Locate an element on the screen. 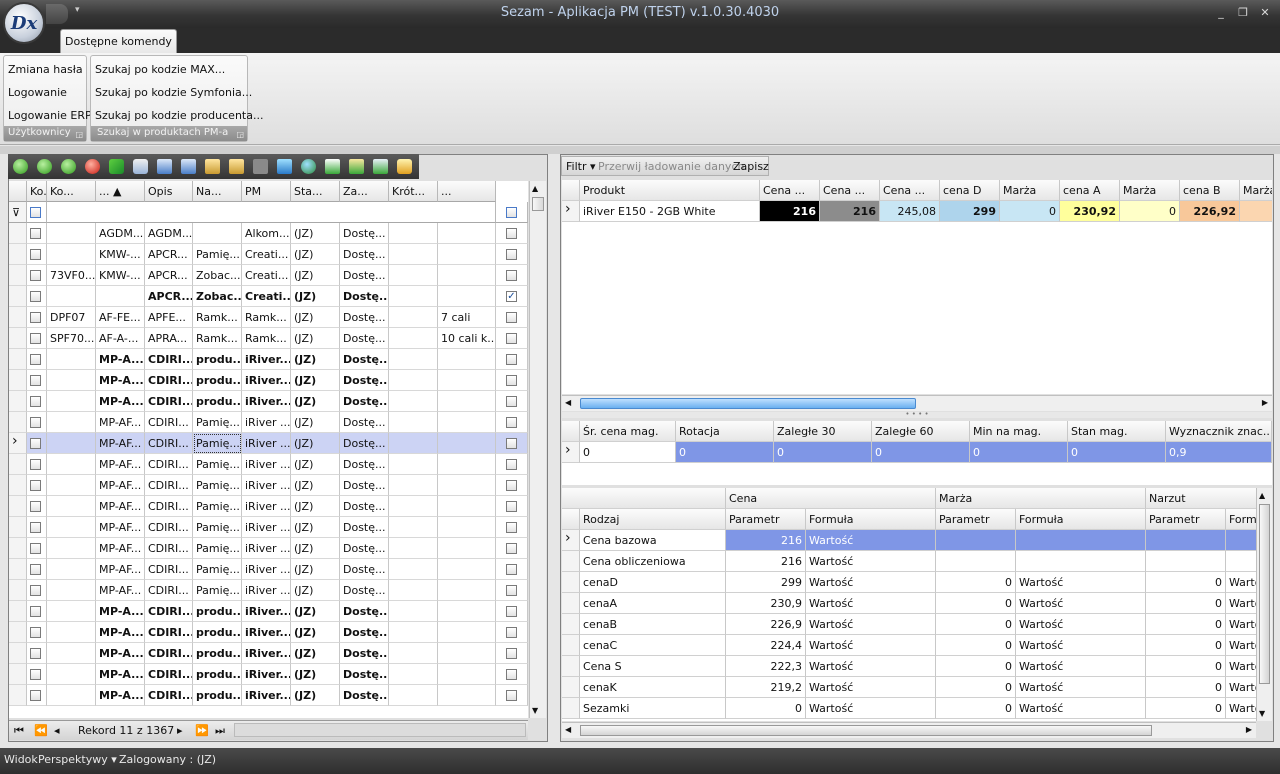  row-indicator: › is located at coordinates (571, 452).